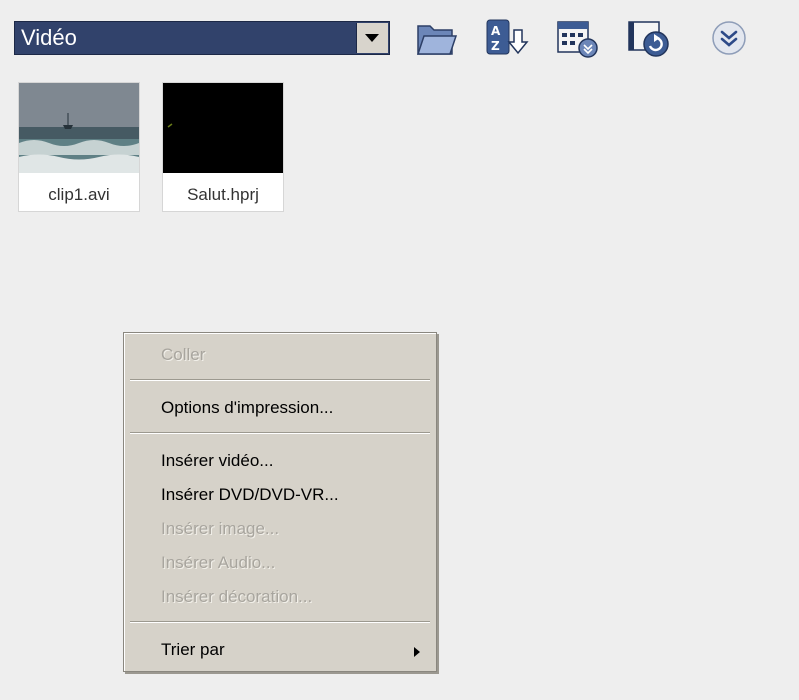 Image resolution: width=799 pixels, height=700 pixels. I want to click on view-options-icon, so click(577, 38).